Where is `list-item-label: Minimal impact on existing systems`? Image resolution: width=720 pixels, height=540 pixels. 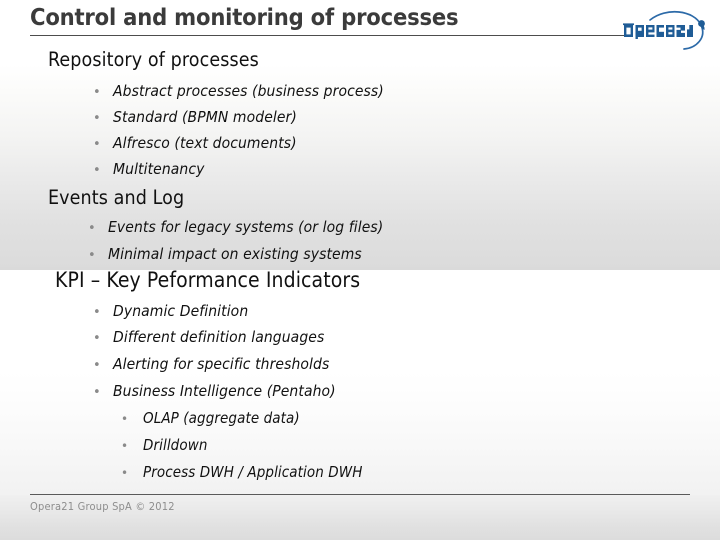 list-item-label: Minimal impact on existing systems is located at coordinates (235, 254).